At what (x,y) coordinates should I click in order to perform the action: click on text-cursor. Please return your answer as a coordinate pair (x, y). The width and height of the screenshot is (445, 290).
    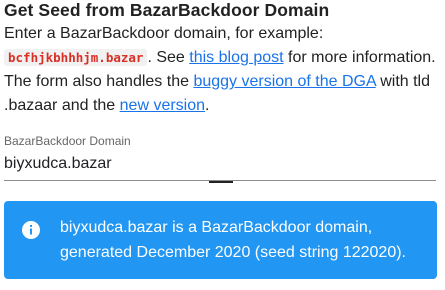
    Looking at the image, I should click on (221, 182).